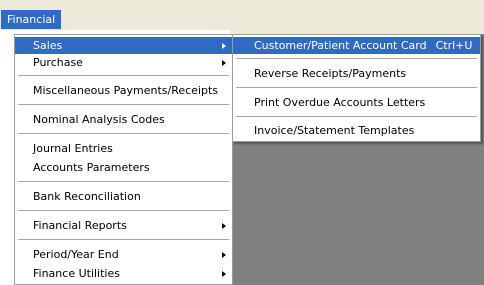 The image size is (484, 285). Describe the element at coordinates (123, 45) in the screenshot. I see `menu-item-sales: Sales` at that location.